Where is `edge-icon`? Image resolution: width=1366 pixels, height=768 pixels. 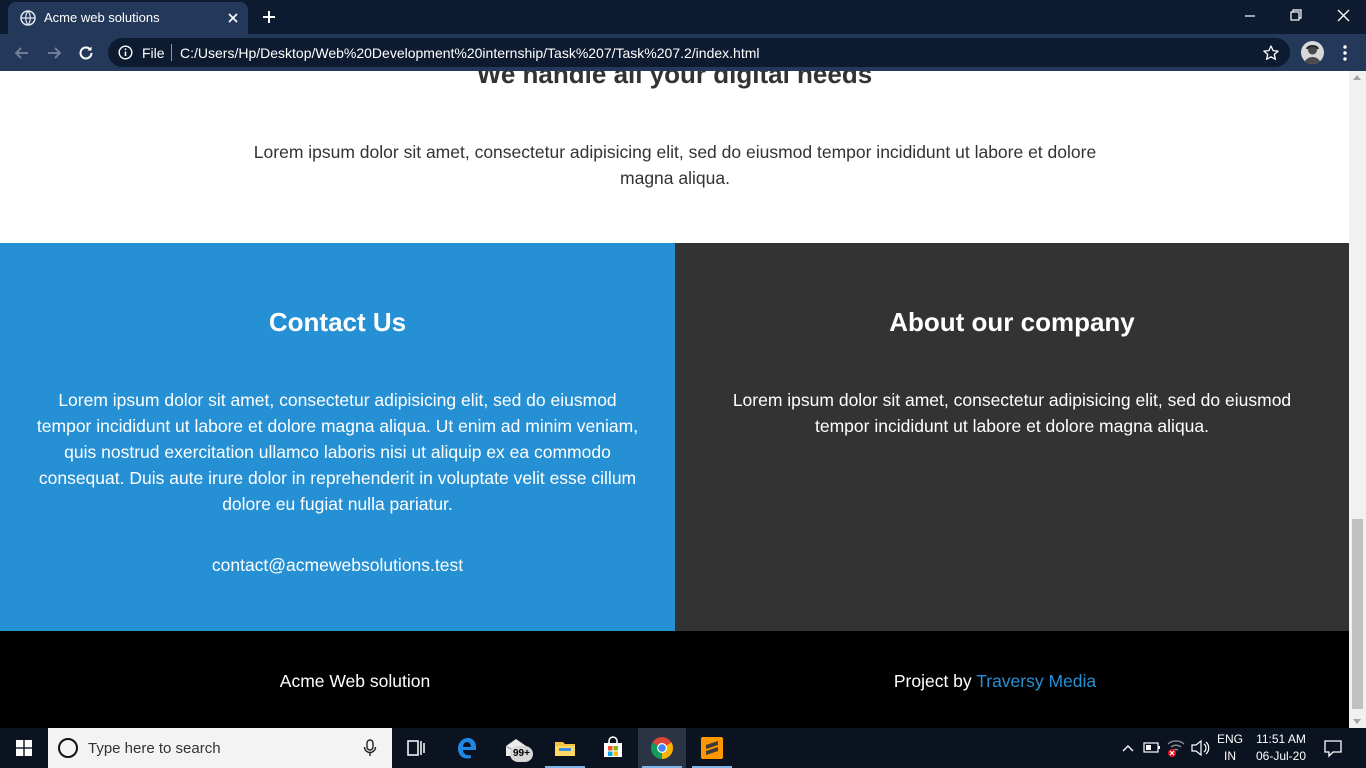 edge-icon is located at coordinates (467, 748).